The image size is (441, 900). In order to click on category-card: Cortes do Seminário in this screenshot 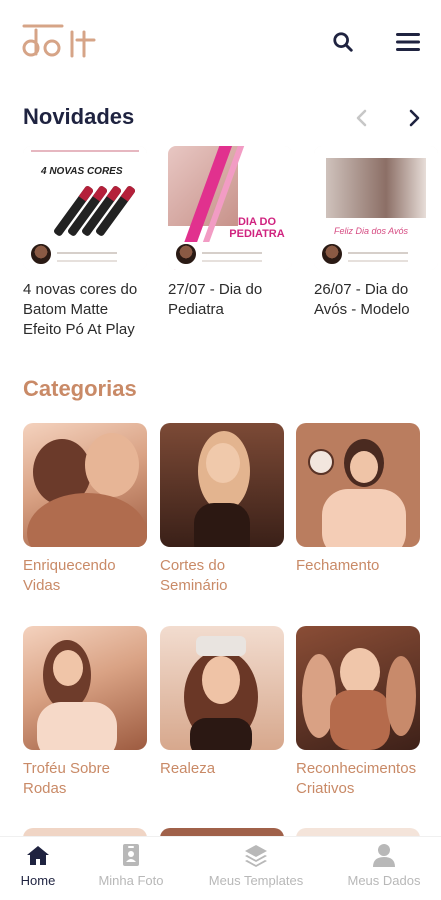, I will do `click(222, 509)`.